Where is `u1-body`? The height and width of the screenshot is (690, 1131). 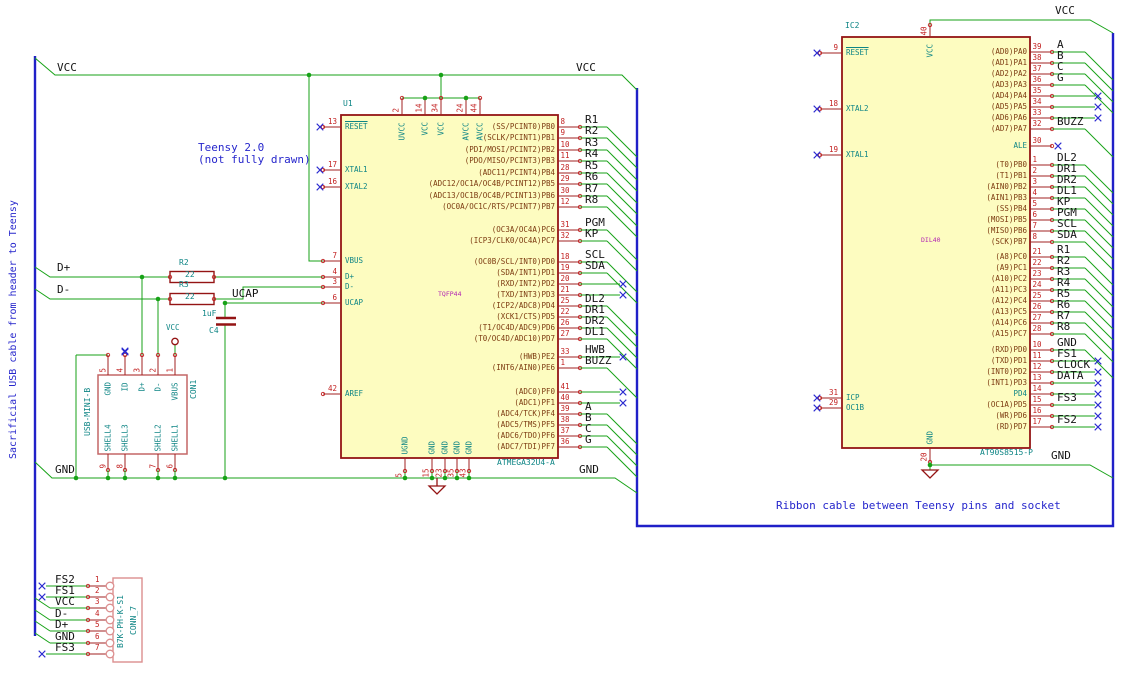
u1-body is located at coordinates (449, 286).